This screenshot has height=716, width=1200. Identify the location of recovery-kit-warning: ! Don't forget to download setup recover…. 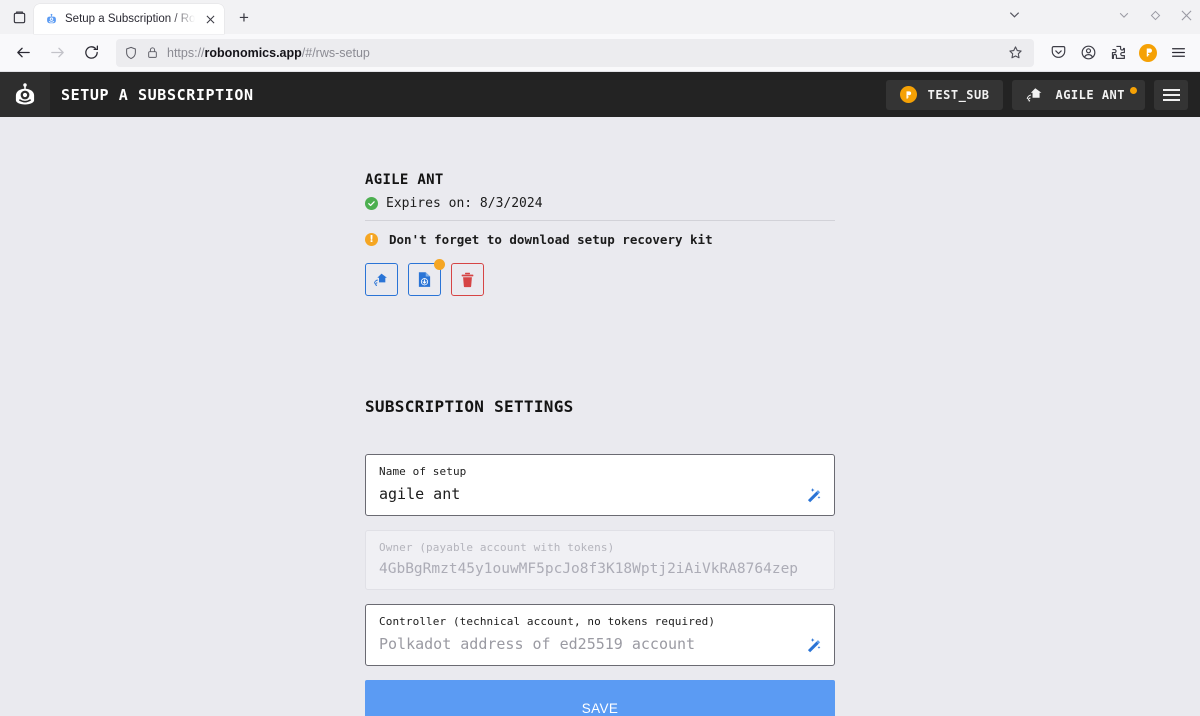
(600, 239).